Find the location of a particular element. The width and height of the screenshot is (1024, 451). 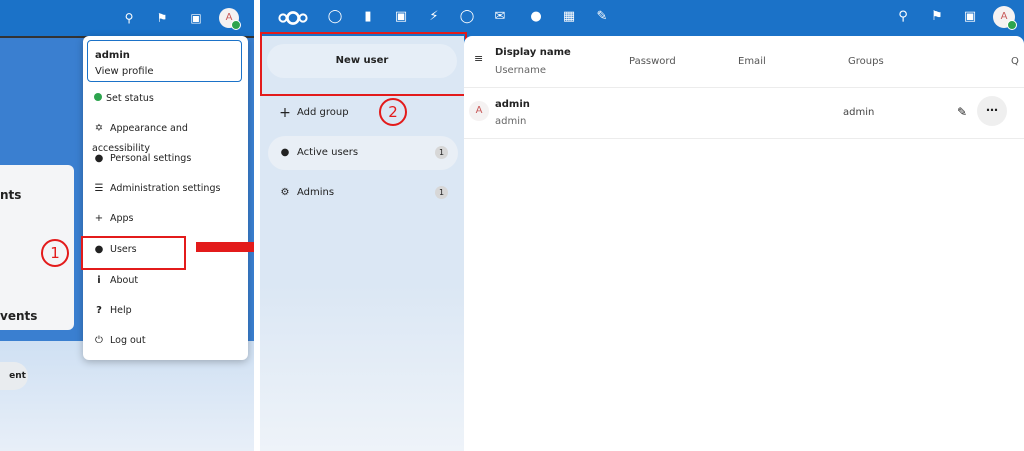

group-item-active-users: ● Active users 1 is located at coordinates (363, 153).